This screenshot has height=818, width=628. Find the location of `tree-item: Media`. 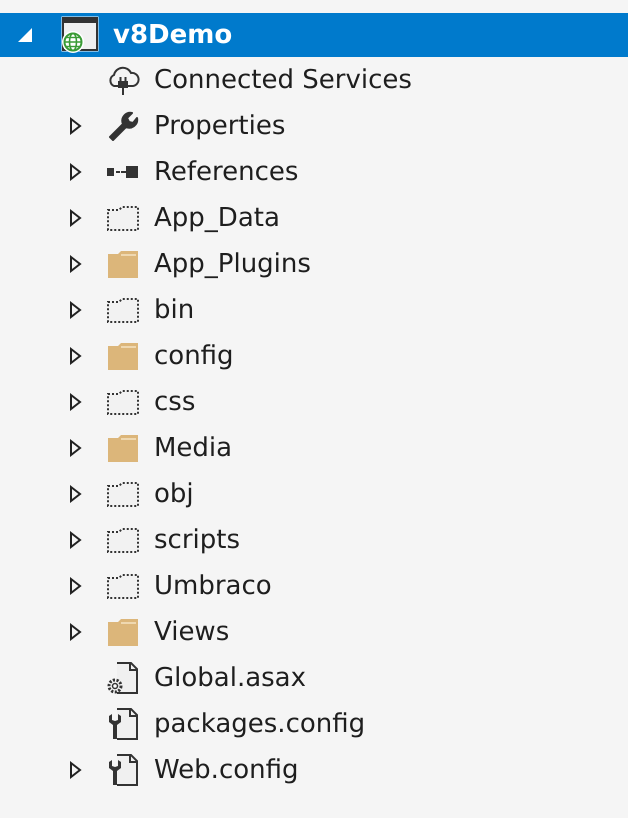

tree-item: Media is located at coordinates (193, 448).